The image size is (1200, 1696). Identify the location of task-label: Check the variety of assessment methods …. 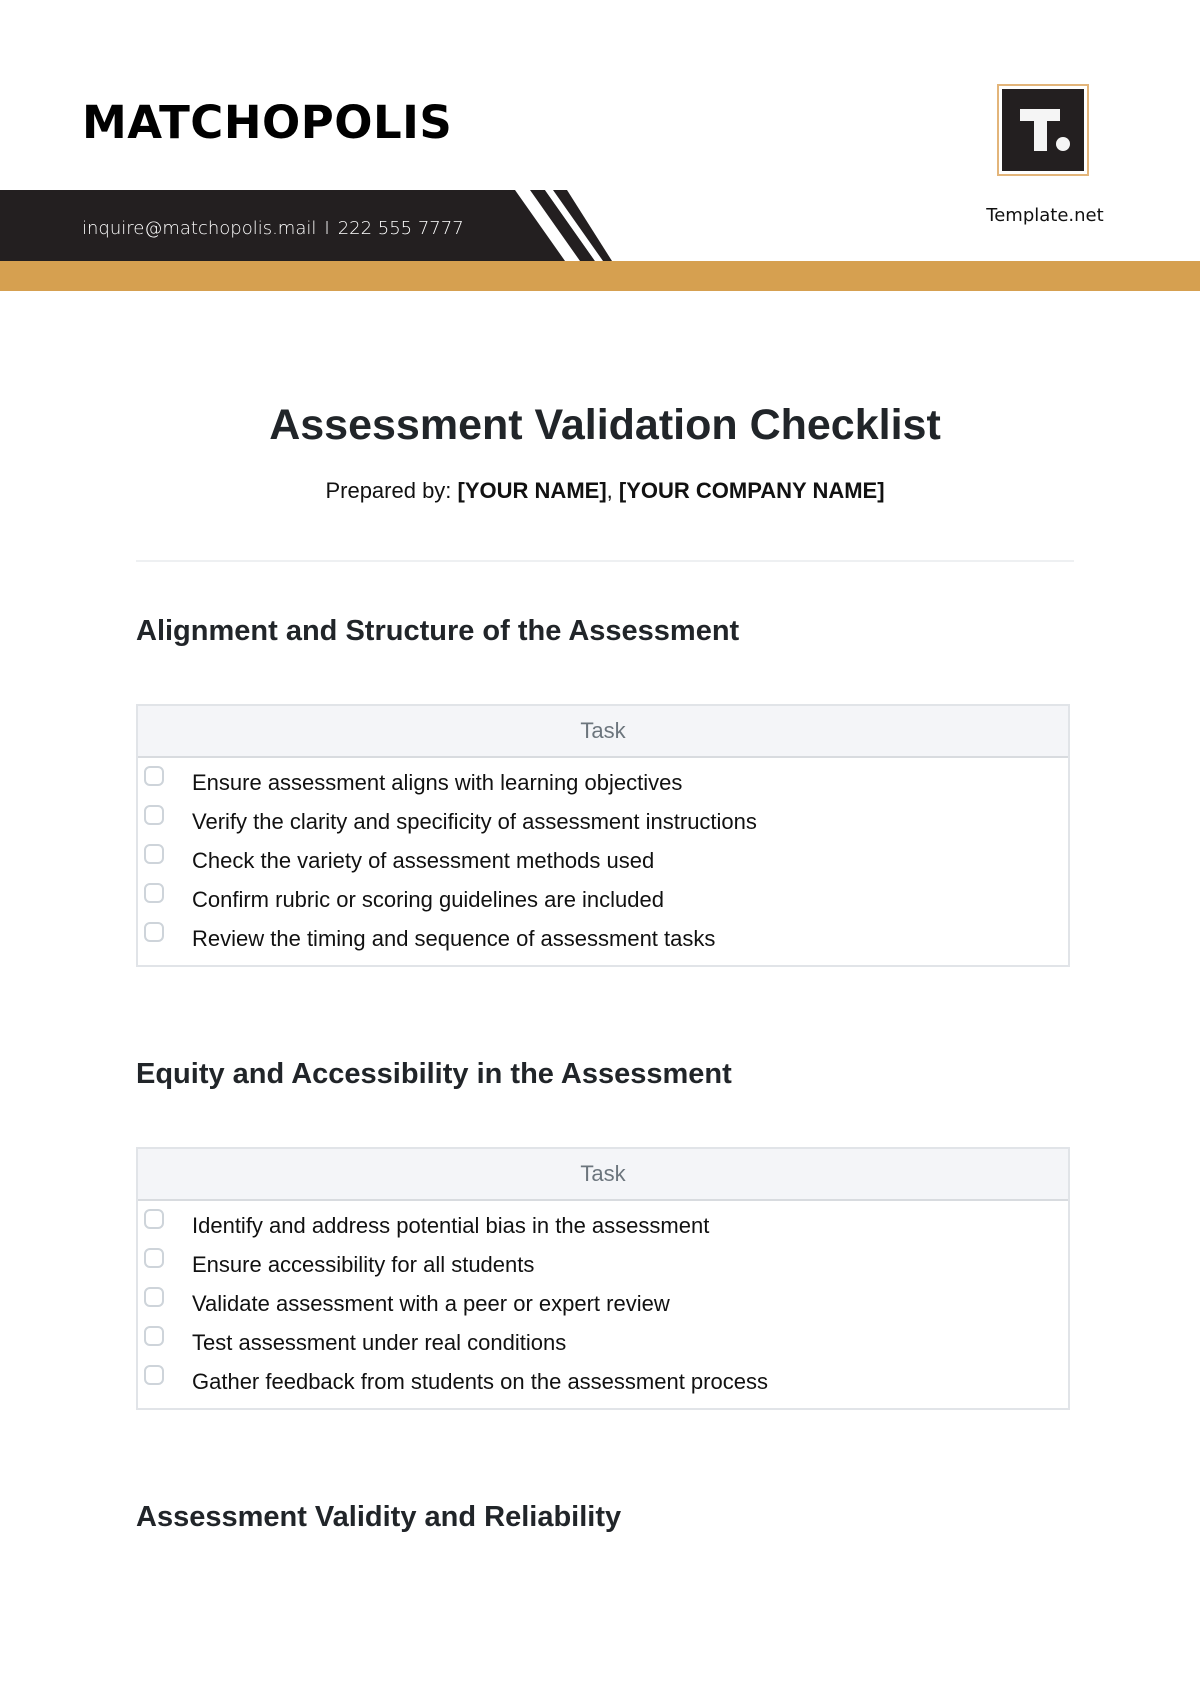
(423, 860).